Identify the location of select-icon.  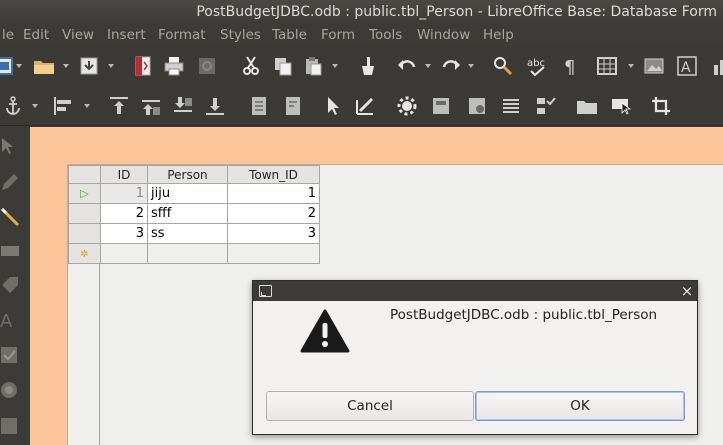
(10, 147).